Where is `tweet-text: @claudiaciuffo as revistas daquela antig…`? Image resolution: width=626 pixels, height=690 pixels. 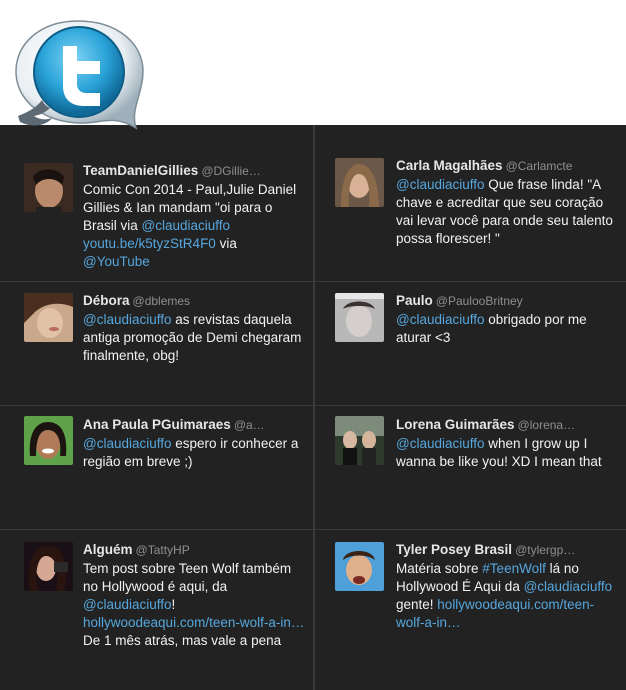 tweet-text: @claudiaciuffo as revistas daquela antig… is located at coordinates (194, 338).